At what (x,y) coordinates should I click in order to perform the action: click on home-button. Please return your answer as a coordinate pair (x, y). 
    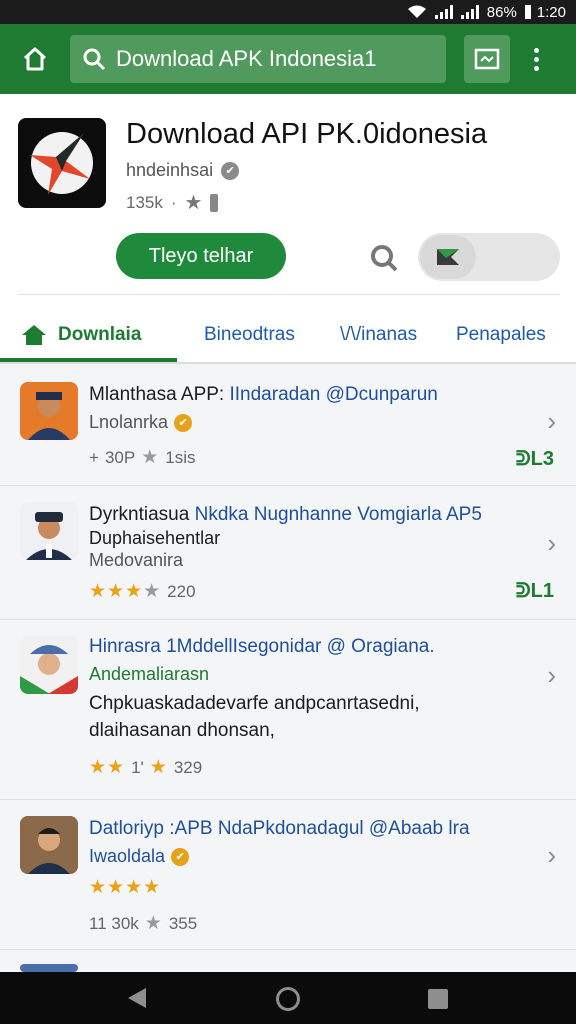
    Looking at the image, I should click on (35, 59).